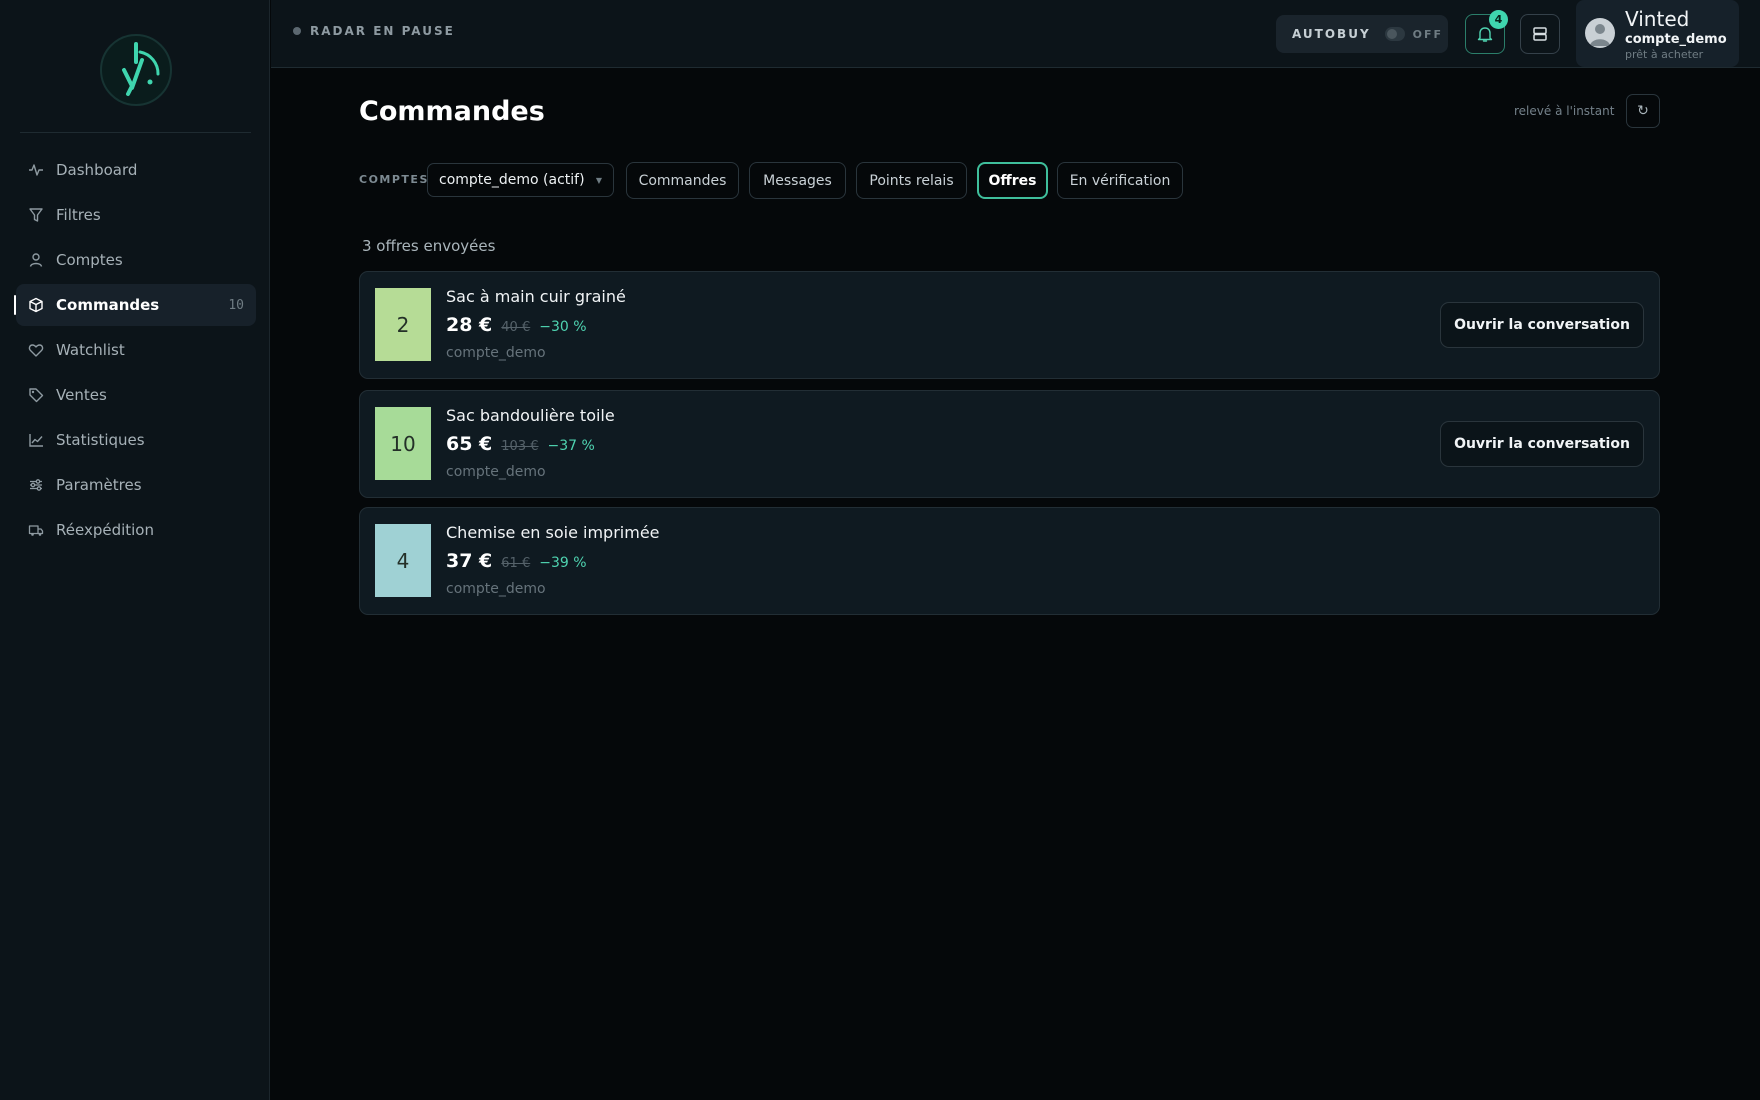 This screenshot has width=1760, height=1100. What do you see at coordinates (89, 260) in the screenshot?
I see `sidebar-item-label: Comptes` at bounding box center [89, 260].